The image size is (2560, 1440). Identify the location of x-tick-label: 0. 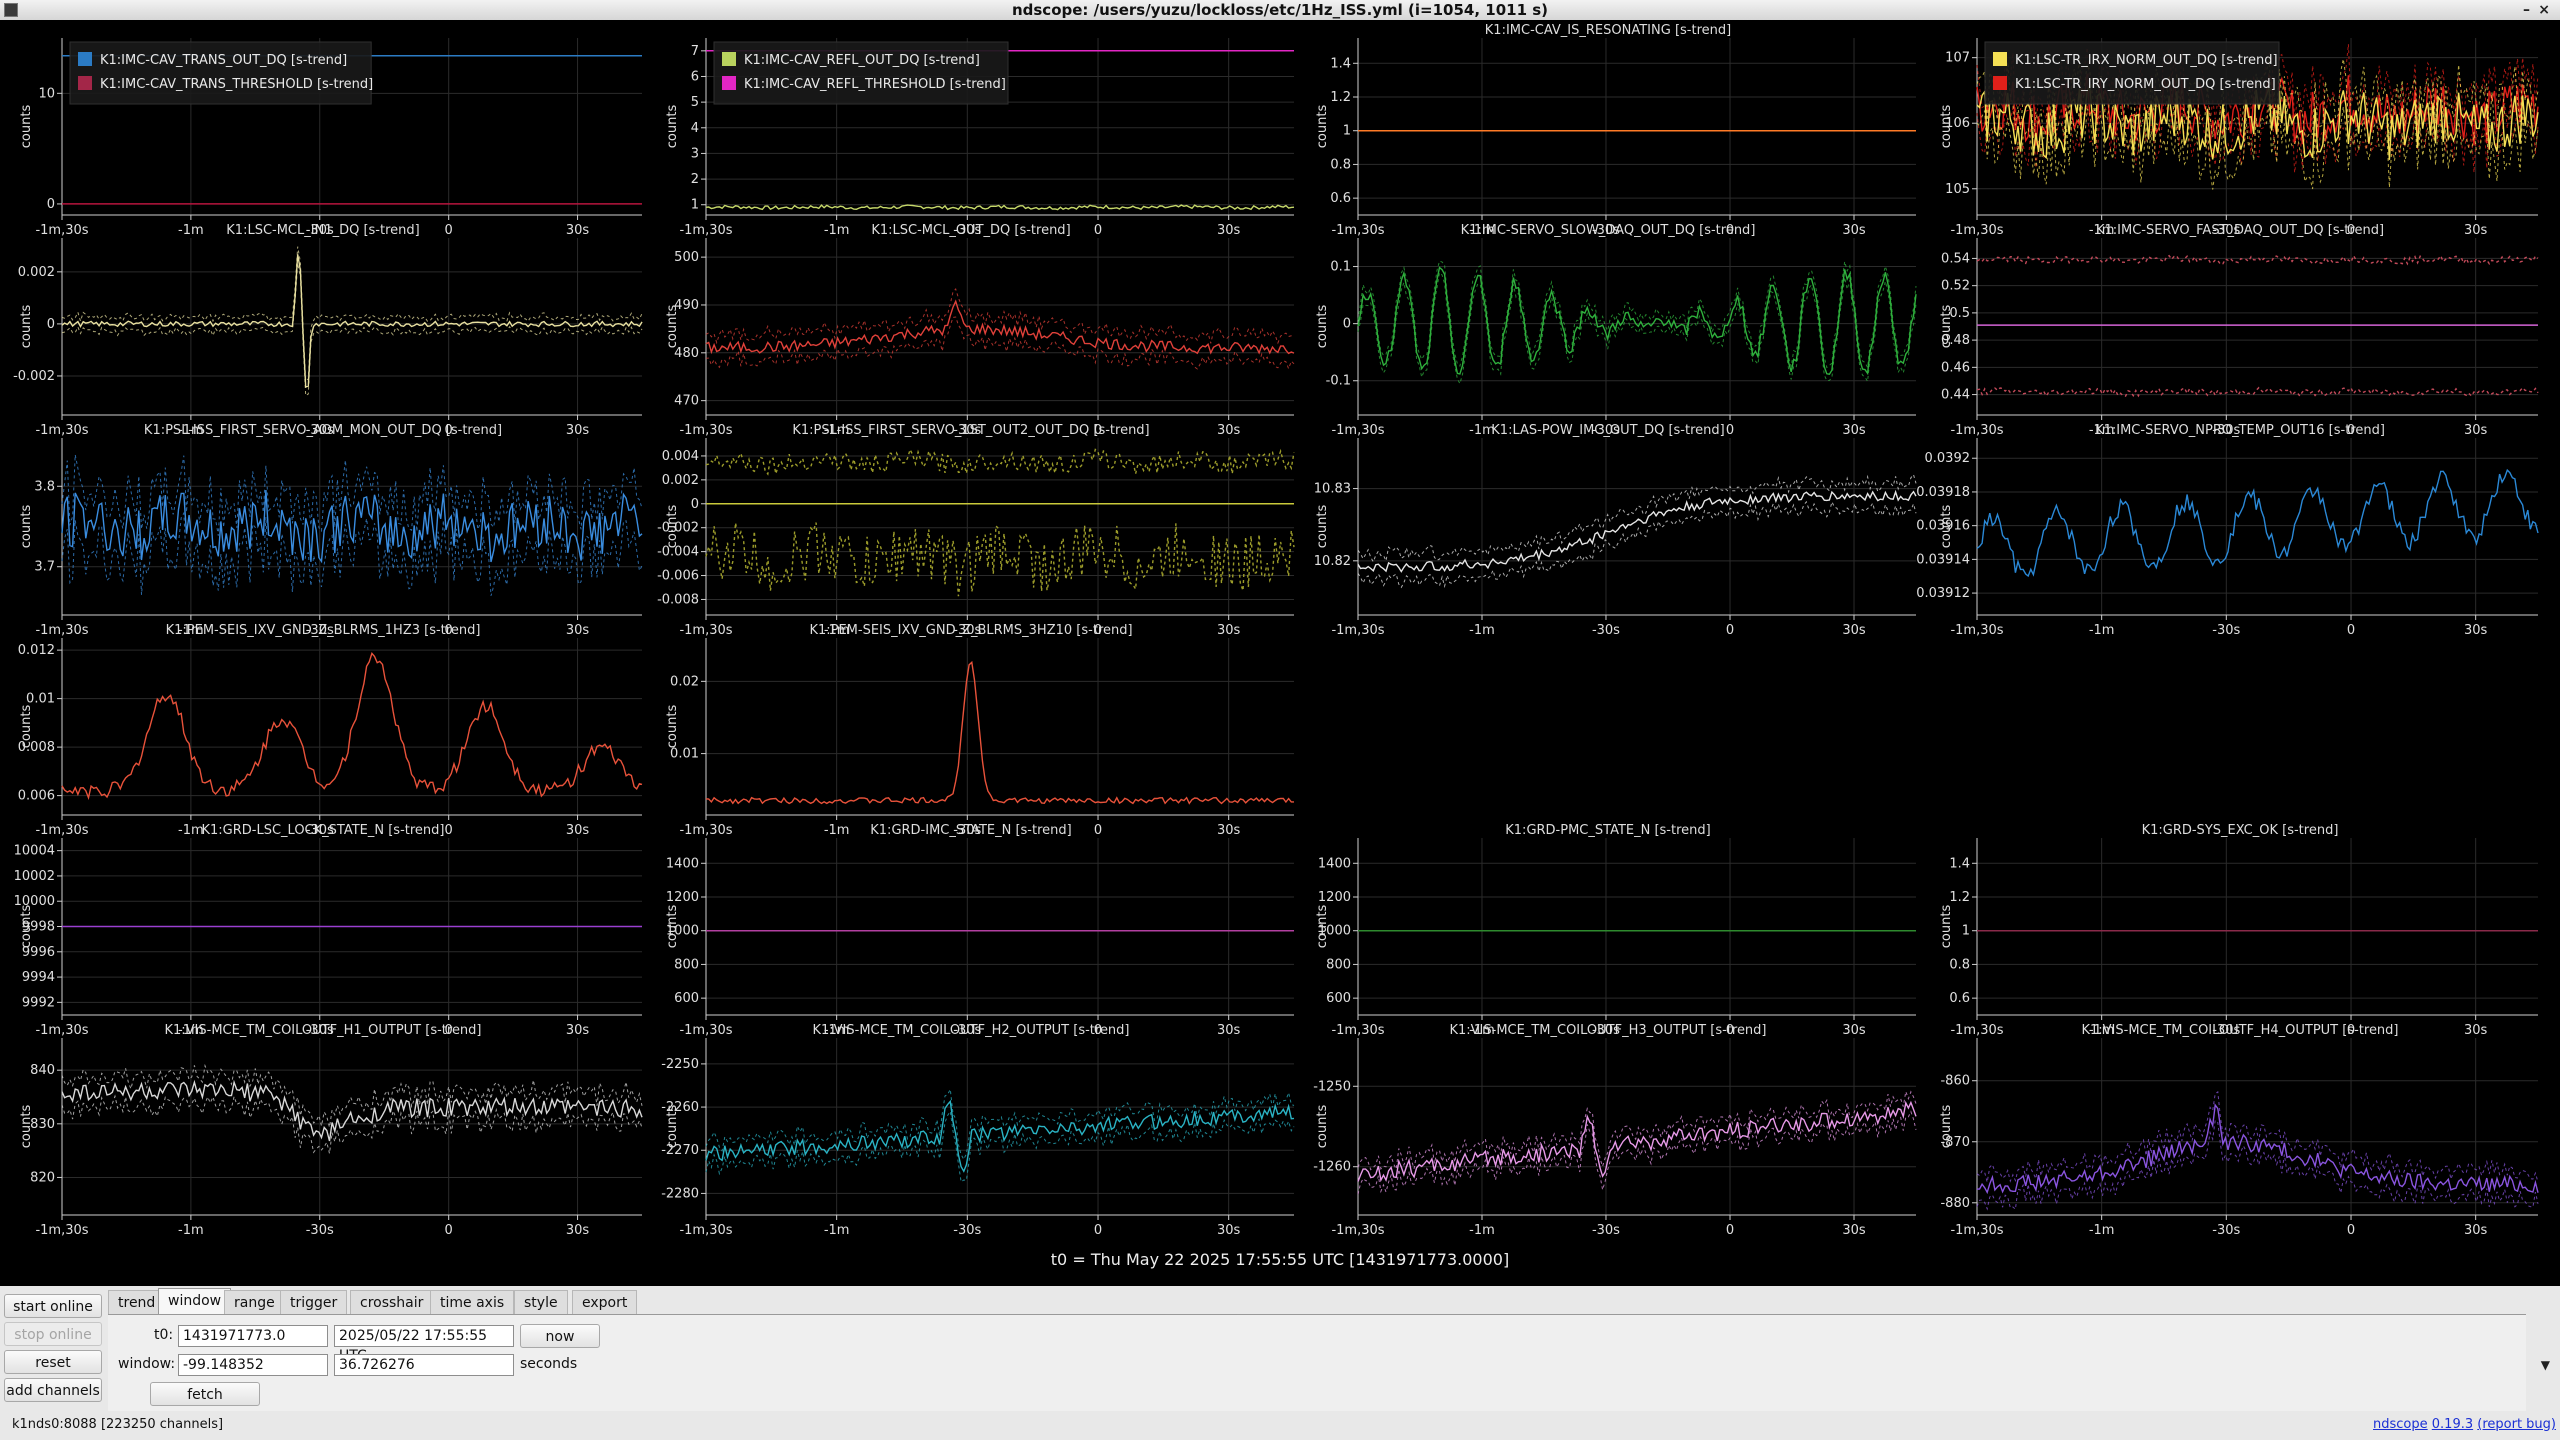
(1730, 1230).